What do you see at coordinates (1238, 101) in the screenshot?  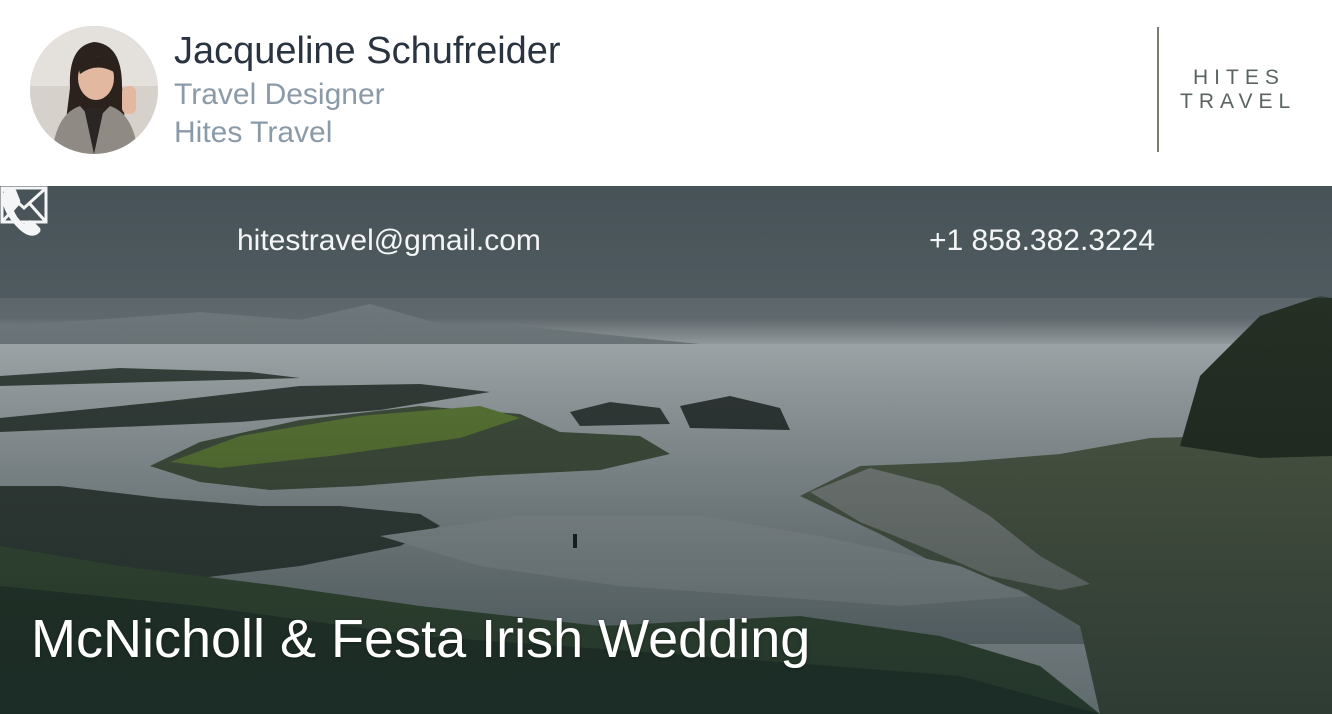 I see `logo-line-2: TRAVEL` at bounding box center [1238, 101].